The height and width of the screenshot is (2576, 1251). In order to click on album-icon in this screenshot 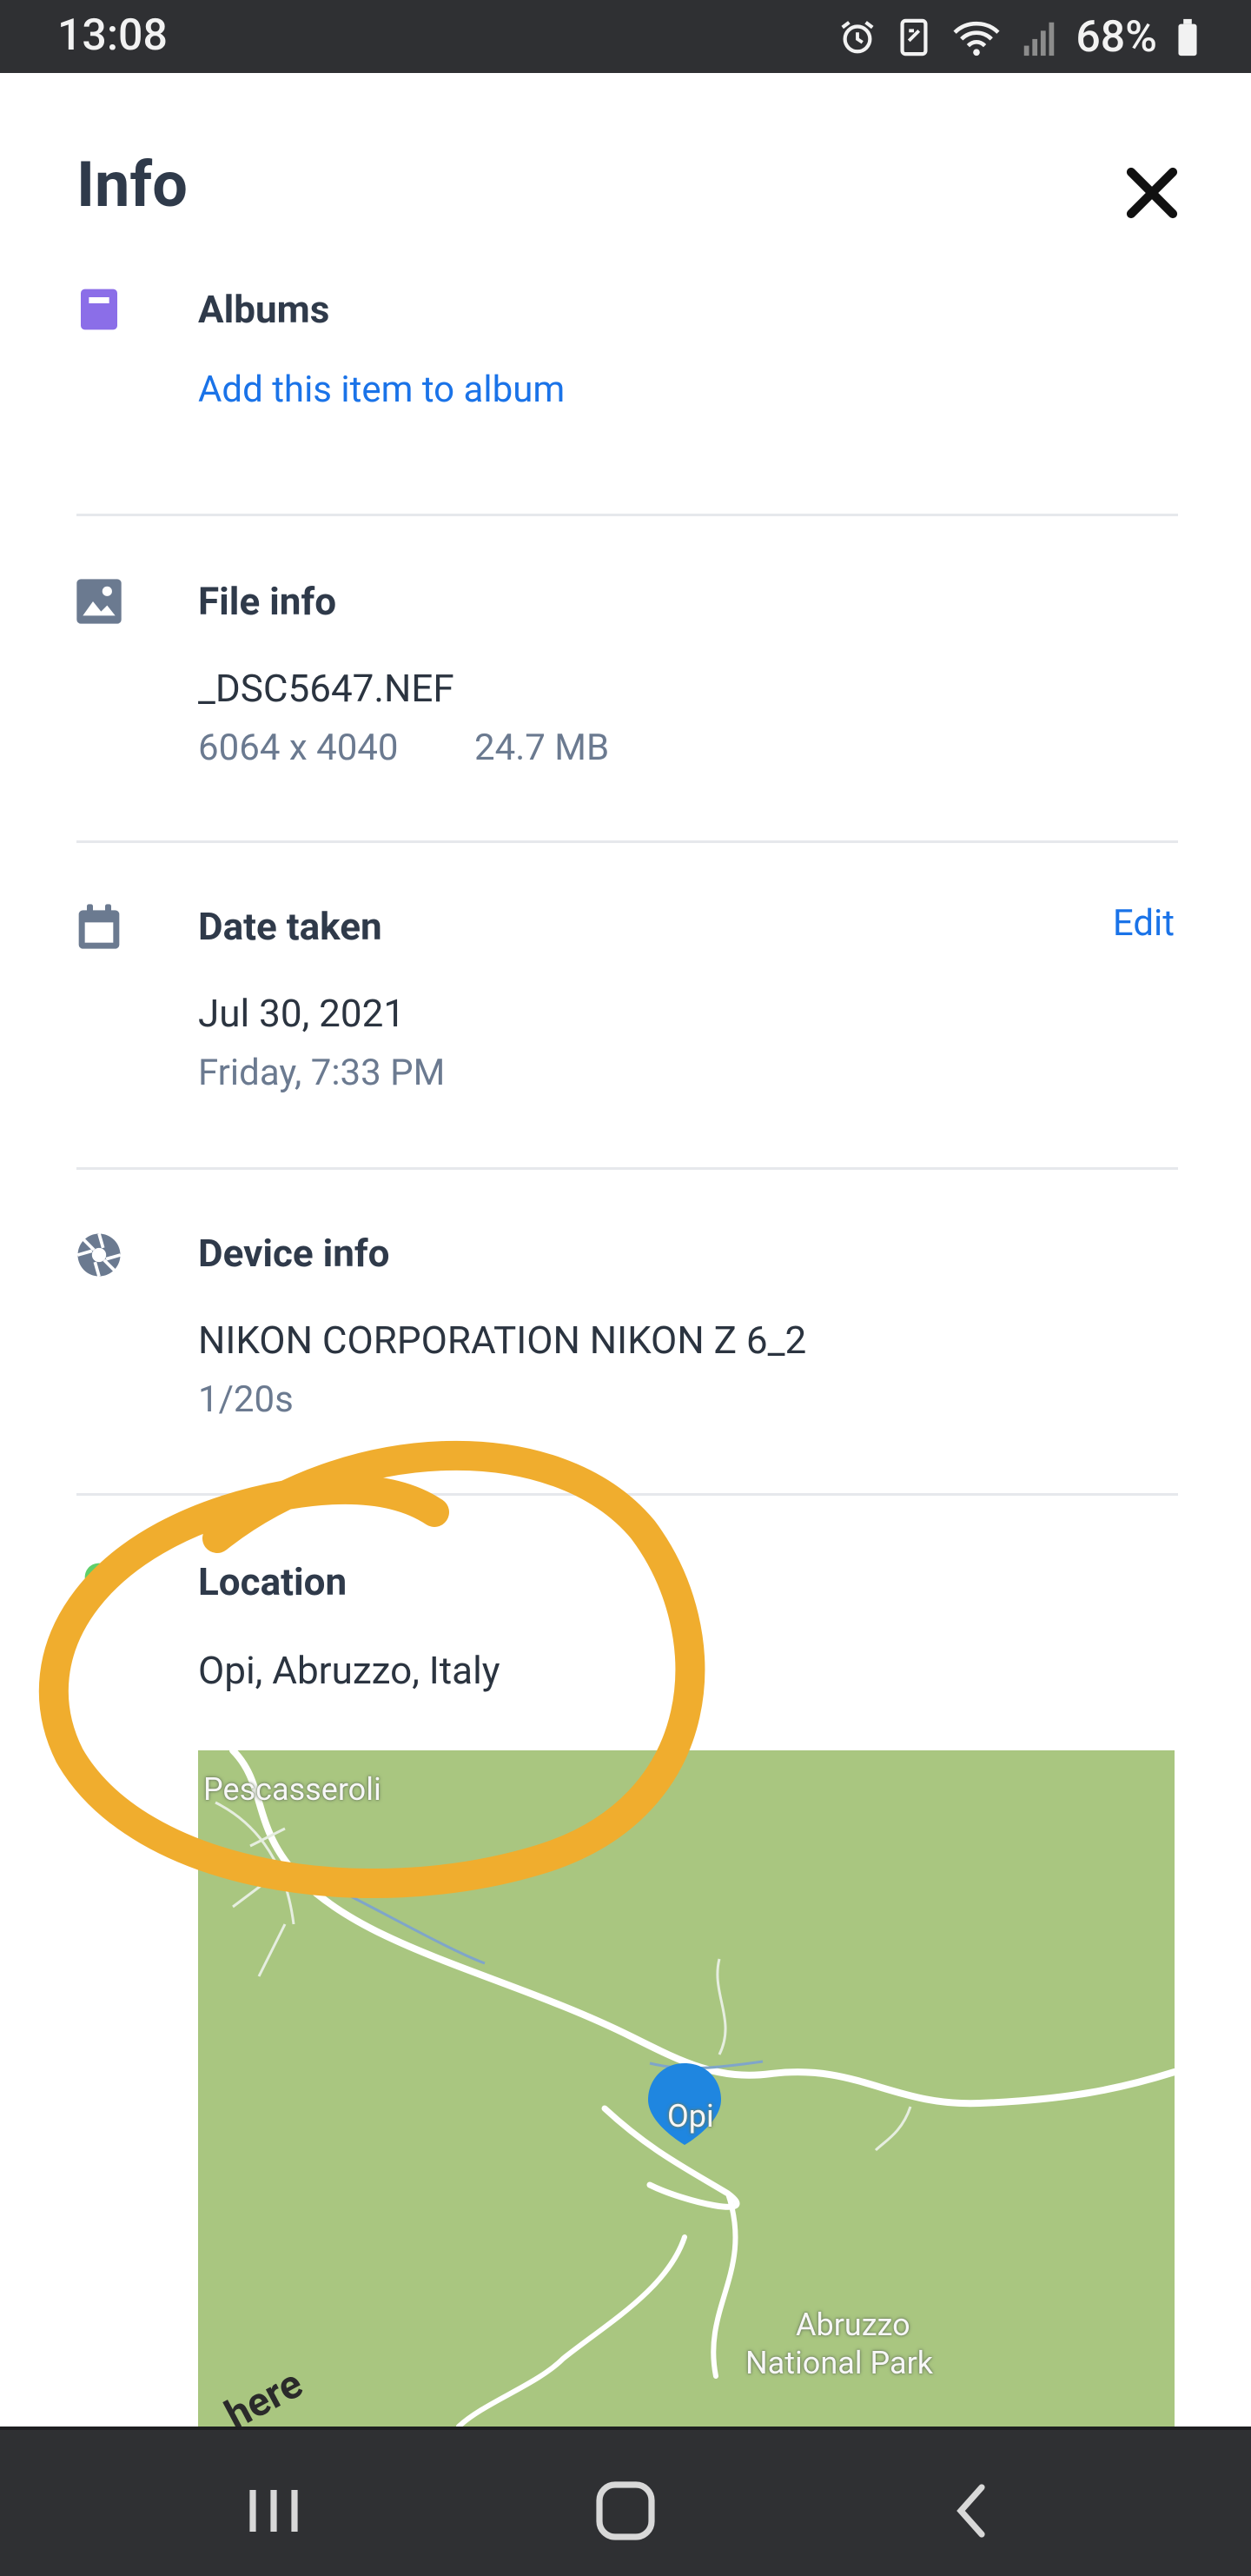, I will do `click(99, 309)`.